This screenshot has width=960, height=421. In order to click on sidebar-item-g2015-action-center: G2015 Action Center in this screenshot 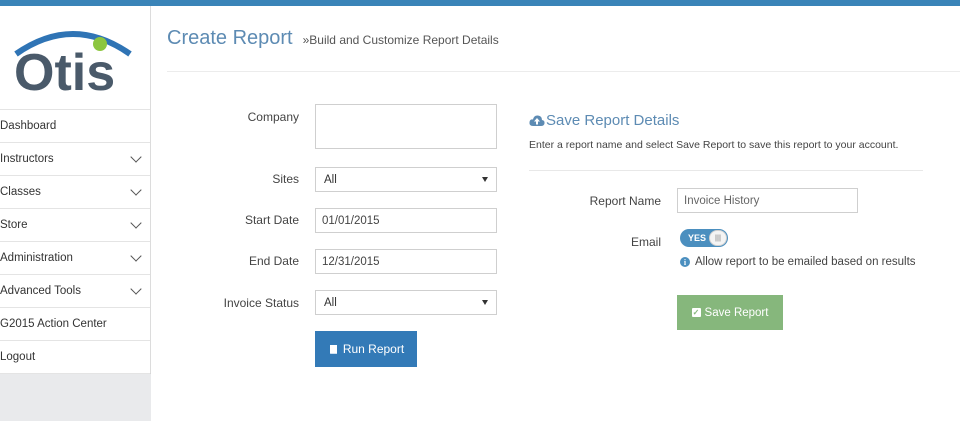, I will do `click(75, 324)`.